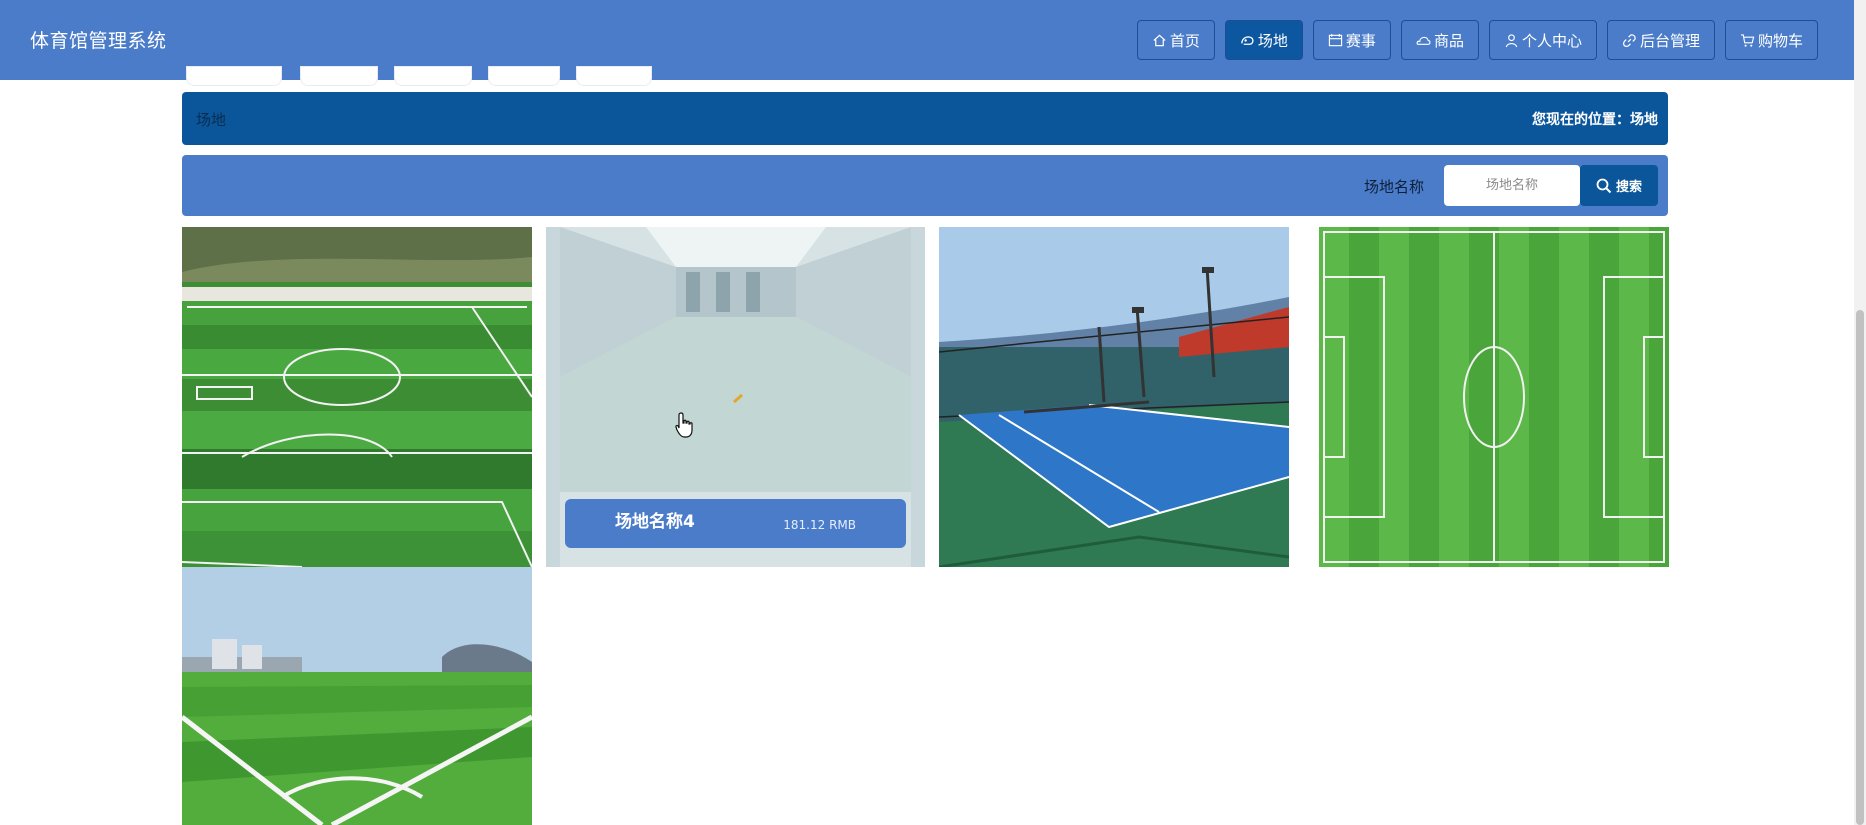  What do you see at coordinates (98, 41) in the screenshot?
I see `app-title: 体育馆管理系统` at bounding box center [98, 41].